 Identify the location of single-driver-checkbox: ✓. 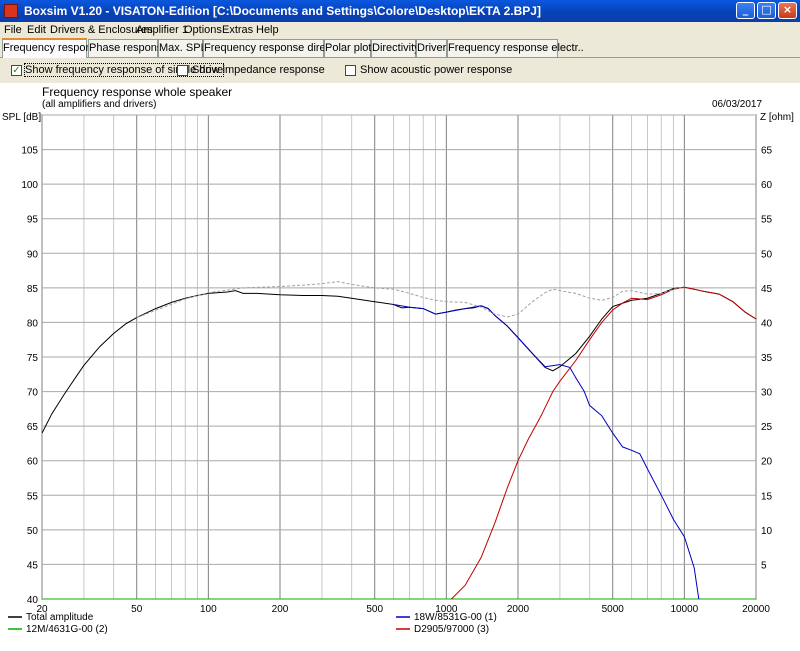
(16, 70).